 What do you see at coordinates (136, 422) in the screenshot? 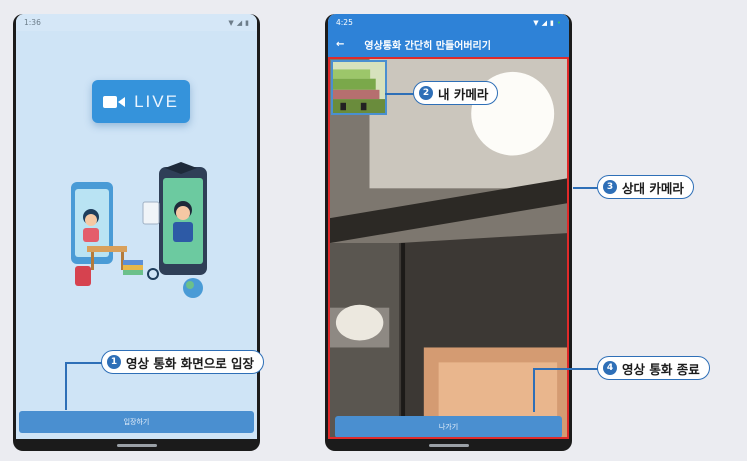
I see `enter-button: 입장하기` at bounding box center [136, 422].